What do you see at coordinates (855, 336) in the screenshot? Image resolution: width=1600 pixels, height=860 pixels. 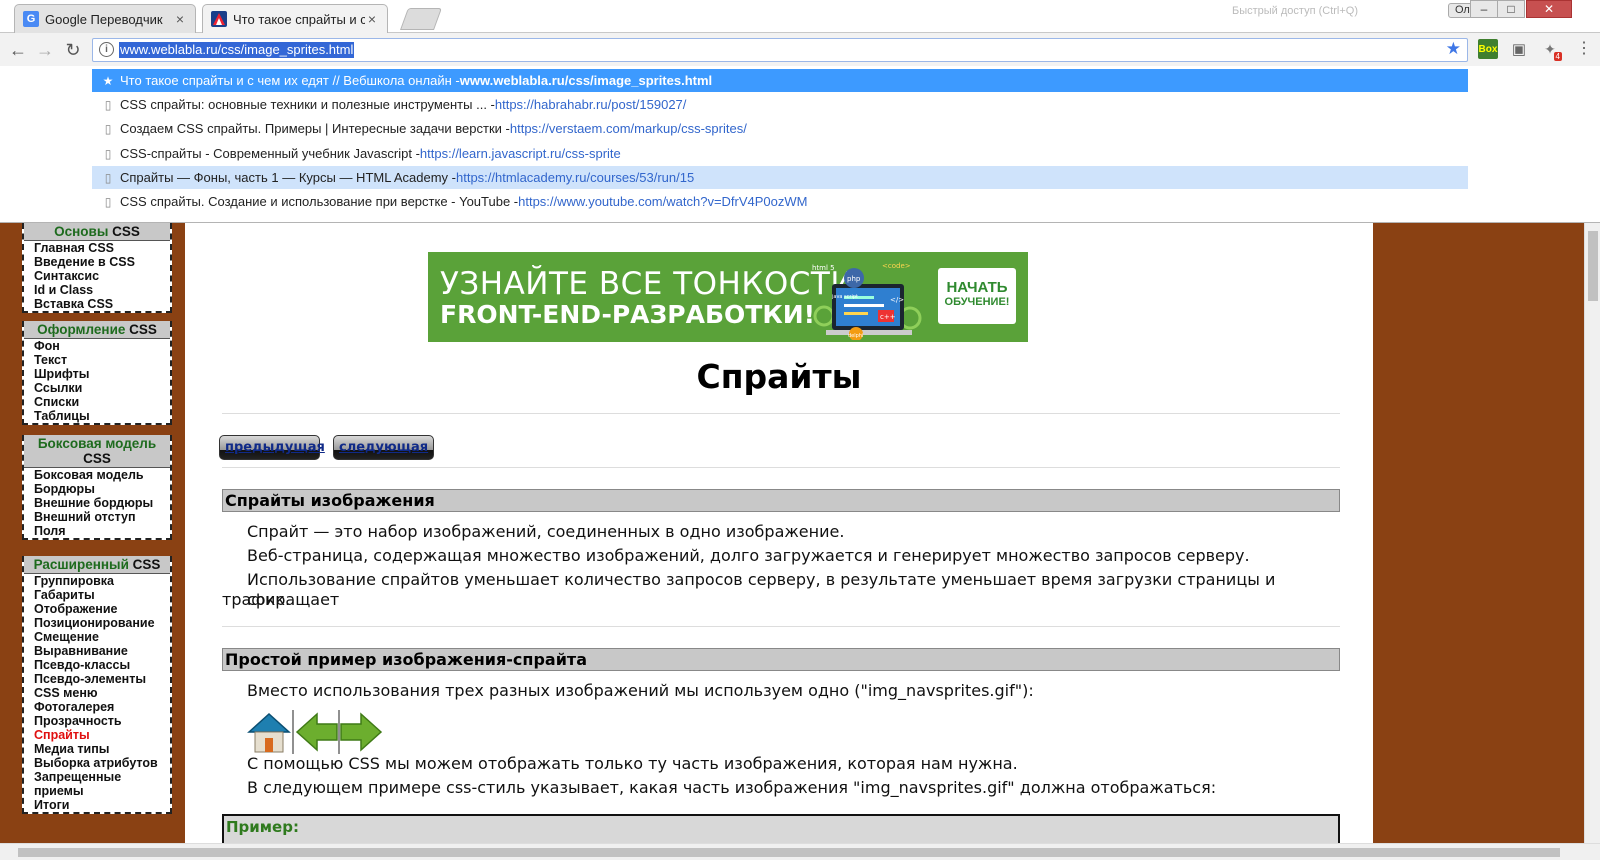 I see `banner-art-label: delphi` at bounding box center [855, 336].